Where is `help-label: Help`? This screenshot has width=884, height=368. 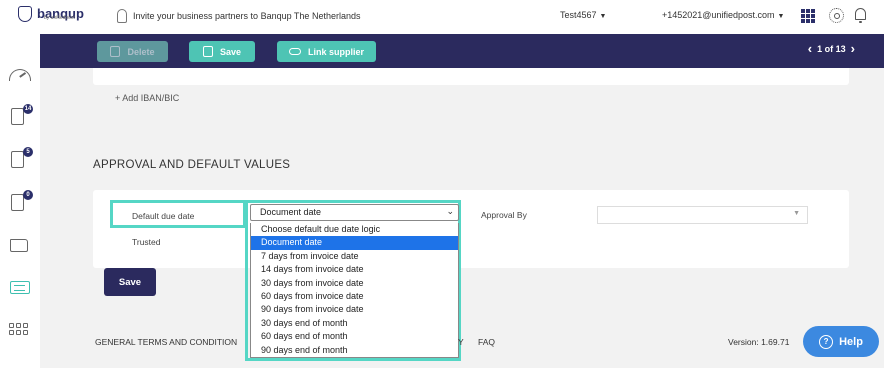 help-label: Help is located at coordinates (851, 341).